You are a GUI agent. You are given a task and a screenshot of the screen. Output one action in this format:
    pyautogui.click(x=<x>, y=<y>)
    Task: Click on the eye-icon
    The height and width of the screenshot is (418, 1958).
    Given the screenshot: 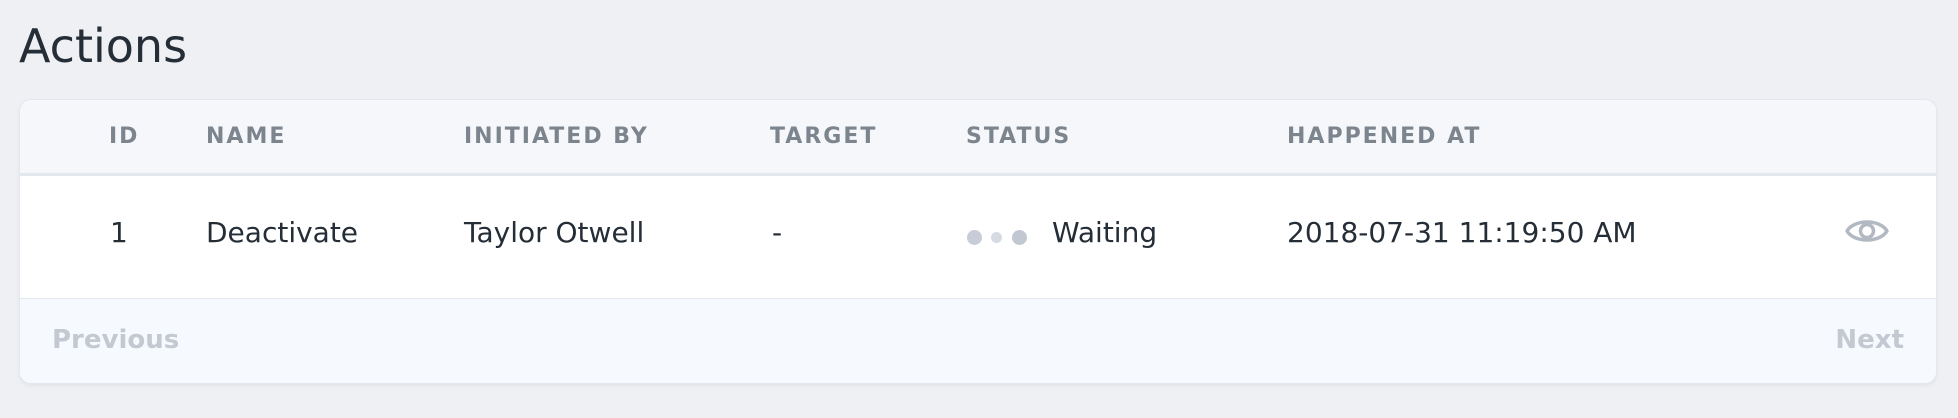 What is the action you would take?
    pyautogui.click(x=1867, y=231)
    